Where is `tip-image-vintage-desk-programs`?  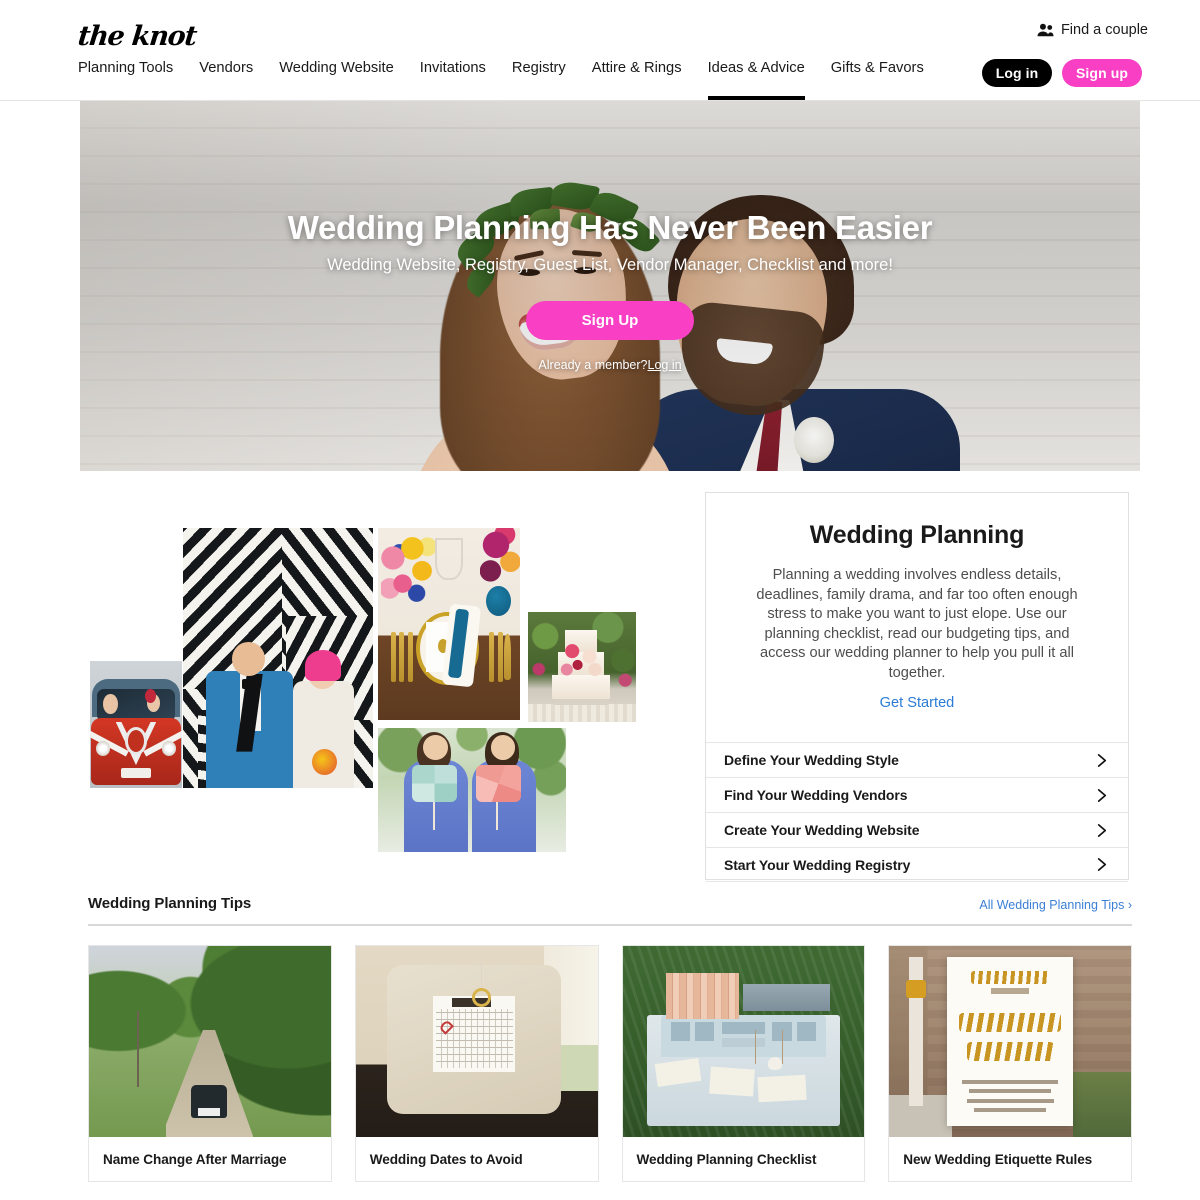 tip-image-vintage-desk-programs is located at coordinates (743, 1041).